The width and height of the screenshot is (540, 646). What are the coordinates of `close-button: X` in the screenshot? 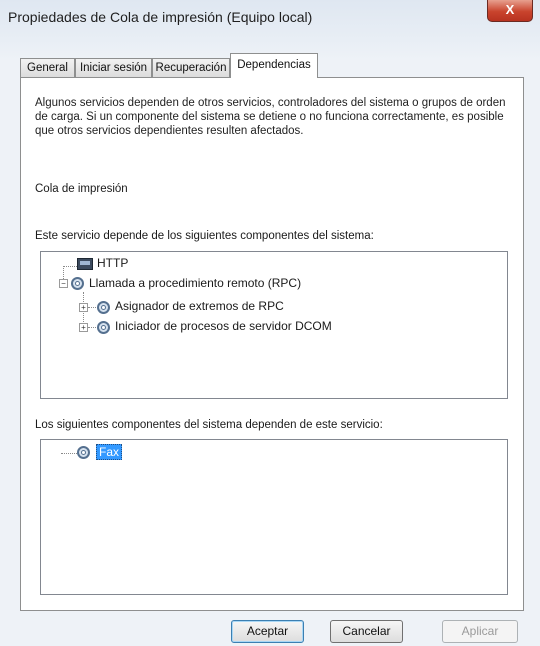 It's located at (510, 11).